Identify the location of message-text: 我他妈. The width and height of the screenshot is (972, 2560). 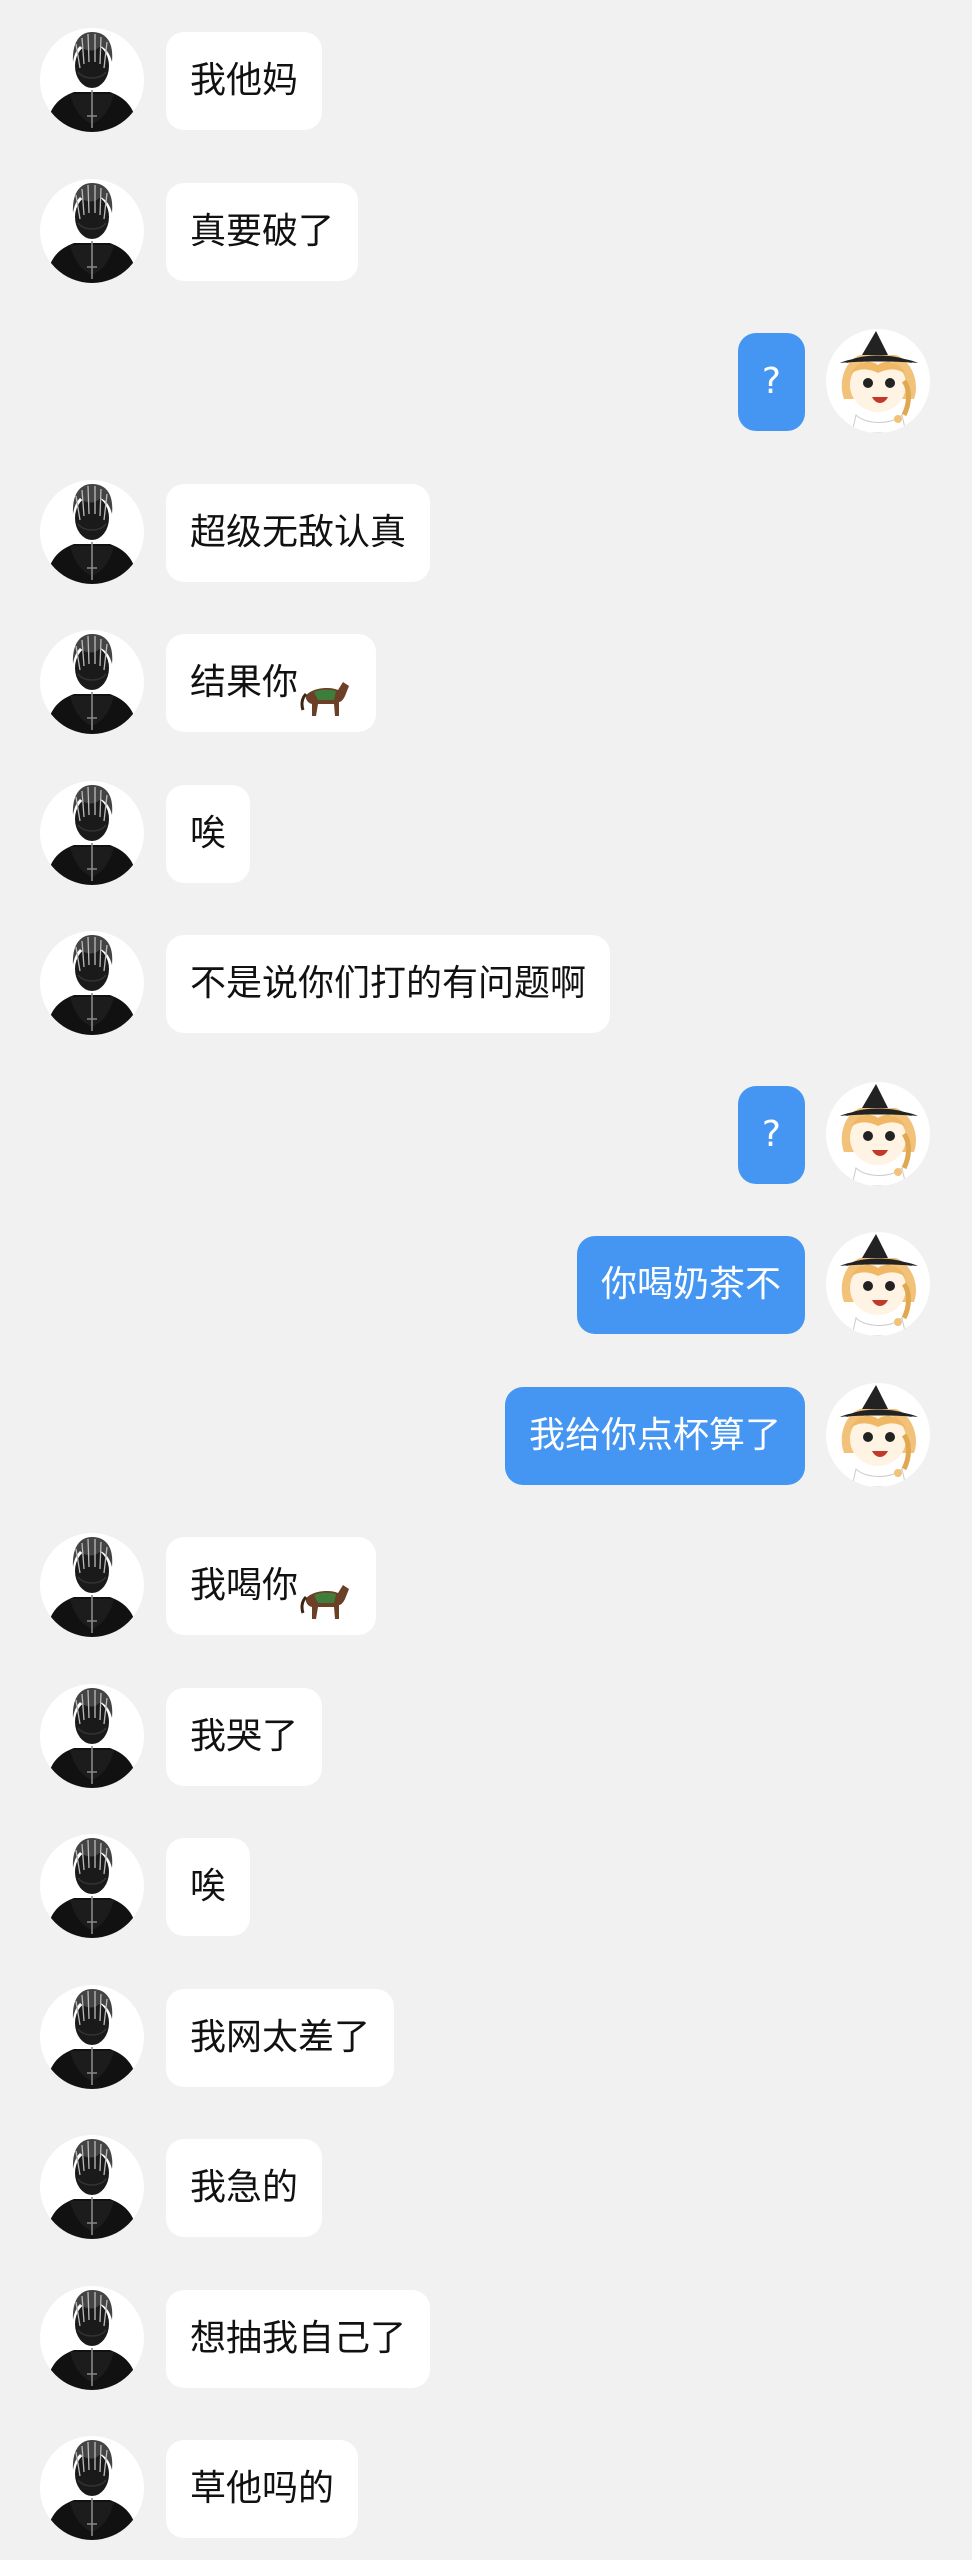
(244, 80).